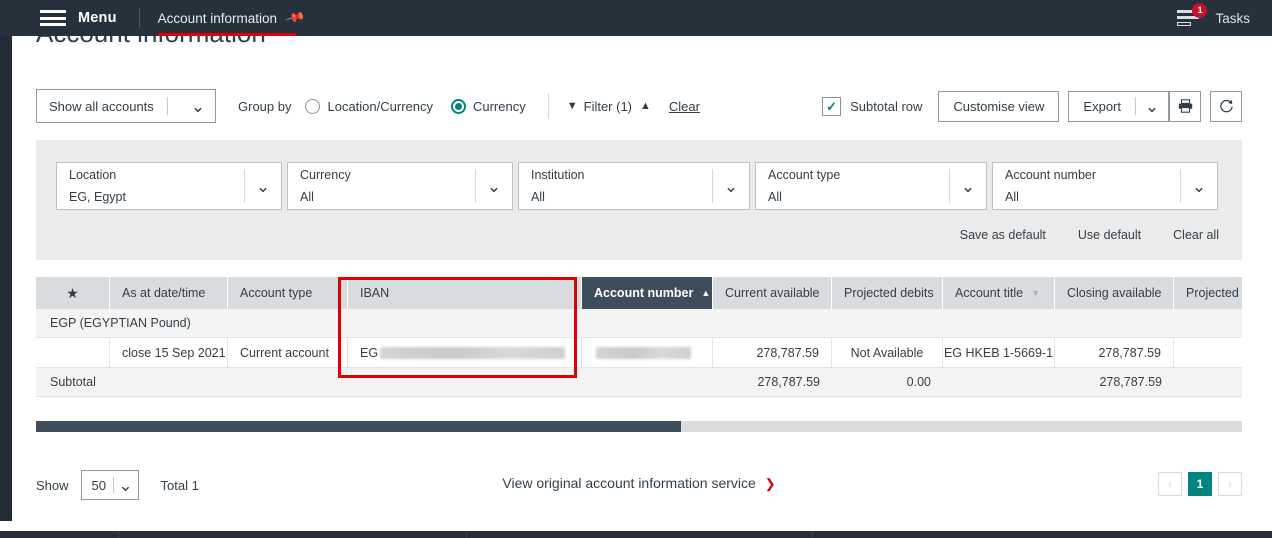  I want to click on refresh-button, so click(1226, 106).